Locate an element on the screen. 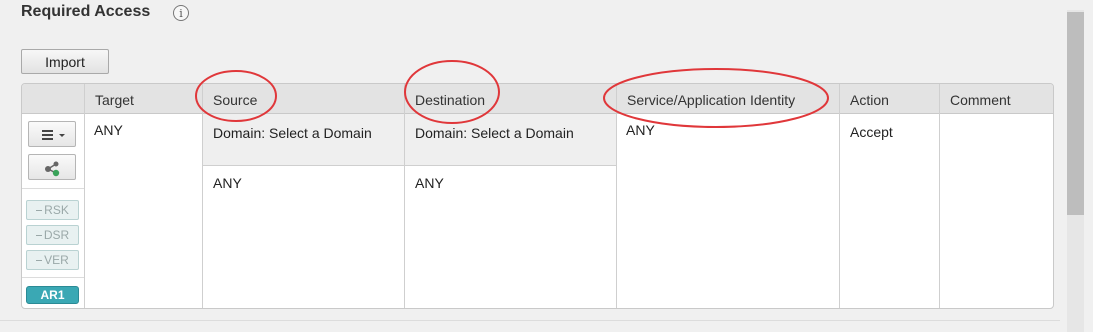 The image size is (1093, 332). tag-rsk: RSK is located at coordinates (52, 210).